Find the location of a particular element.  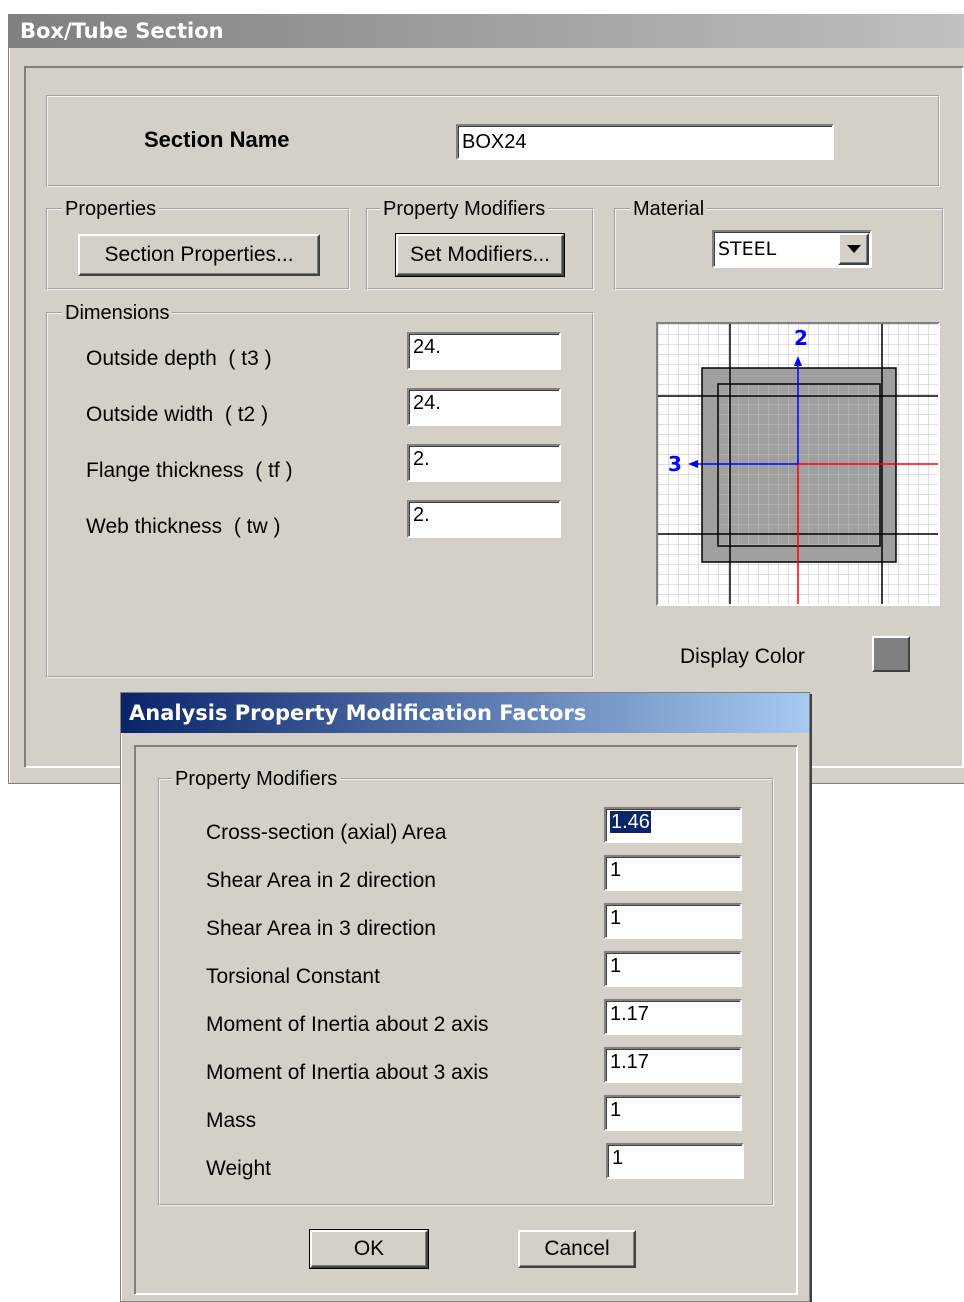

axial-area-input: 1.46 is located at coordinates (673, 825).